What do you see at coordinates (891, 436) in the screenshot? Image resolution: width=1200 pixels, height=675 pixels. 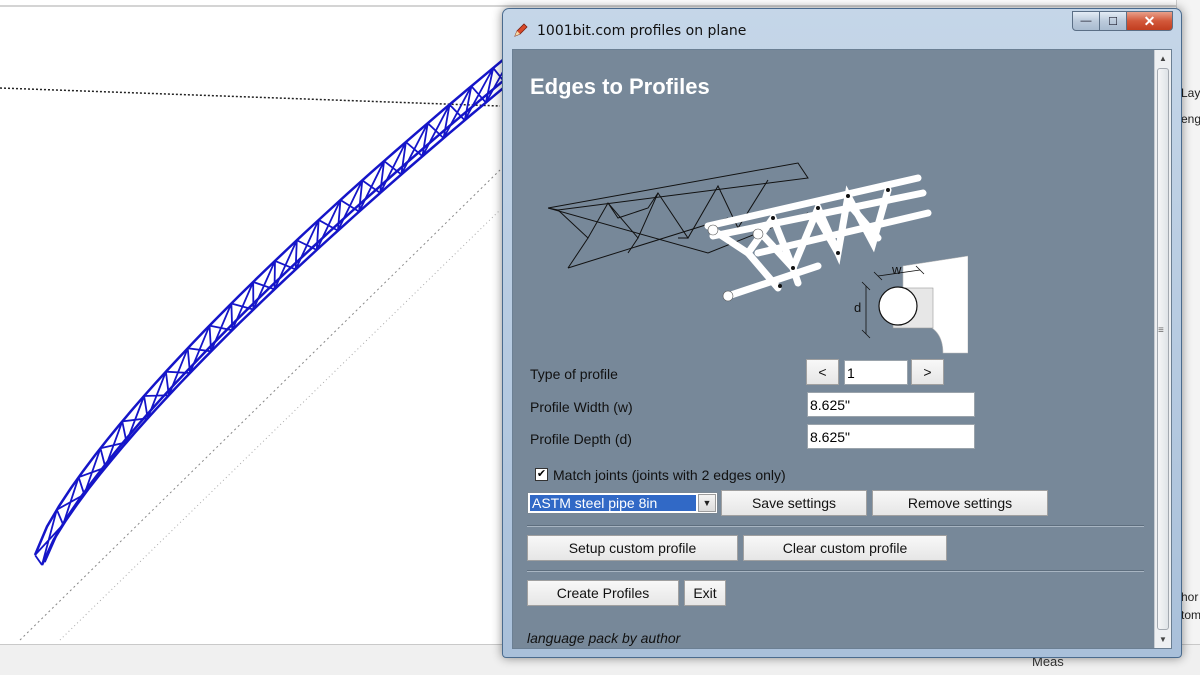 I see `profile-depth-input` at bounding box center [891, 436].